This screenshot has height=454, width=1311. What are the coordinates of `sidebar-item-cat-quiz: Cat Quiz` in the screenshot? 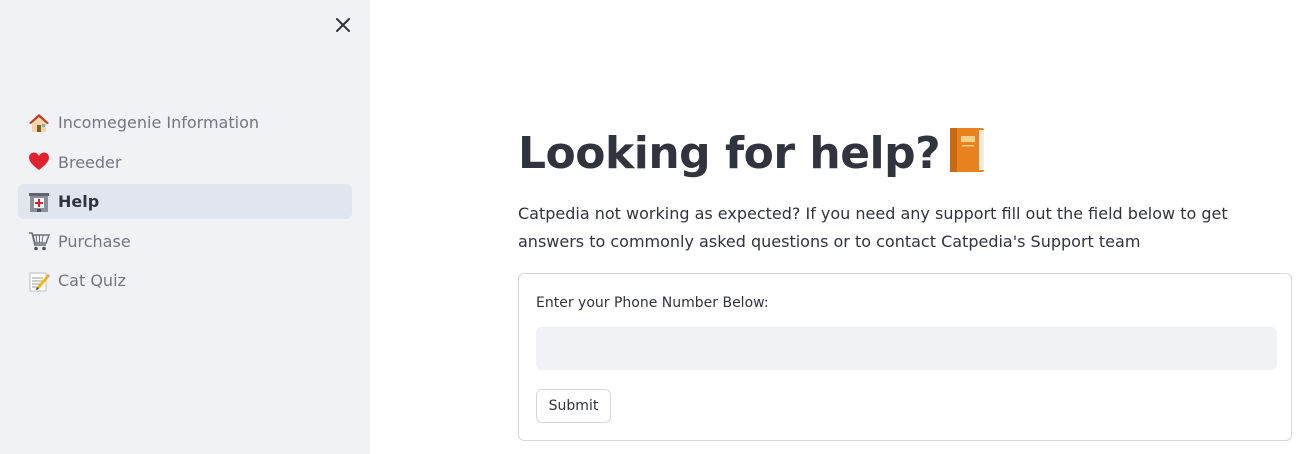 It's located at (185, 280).